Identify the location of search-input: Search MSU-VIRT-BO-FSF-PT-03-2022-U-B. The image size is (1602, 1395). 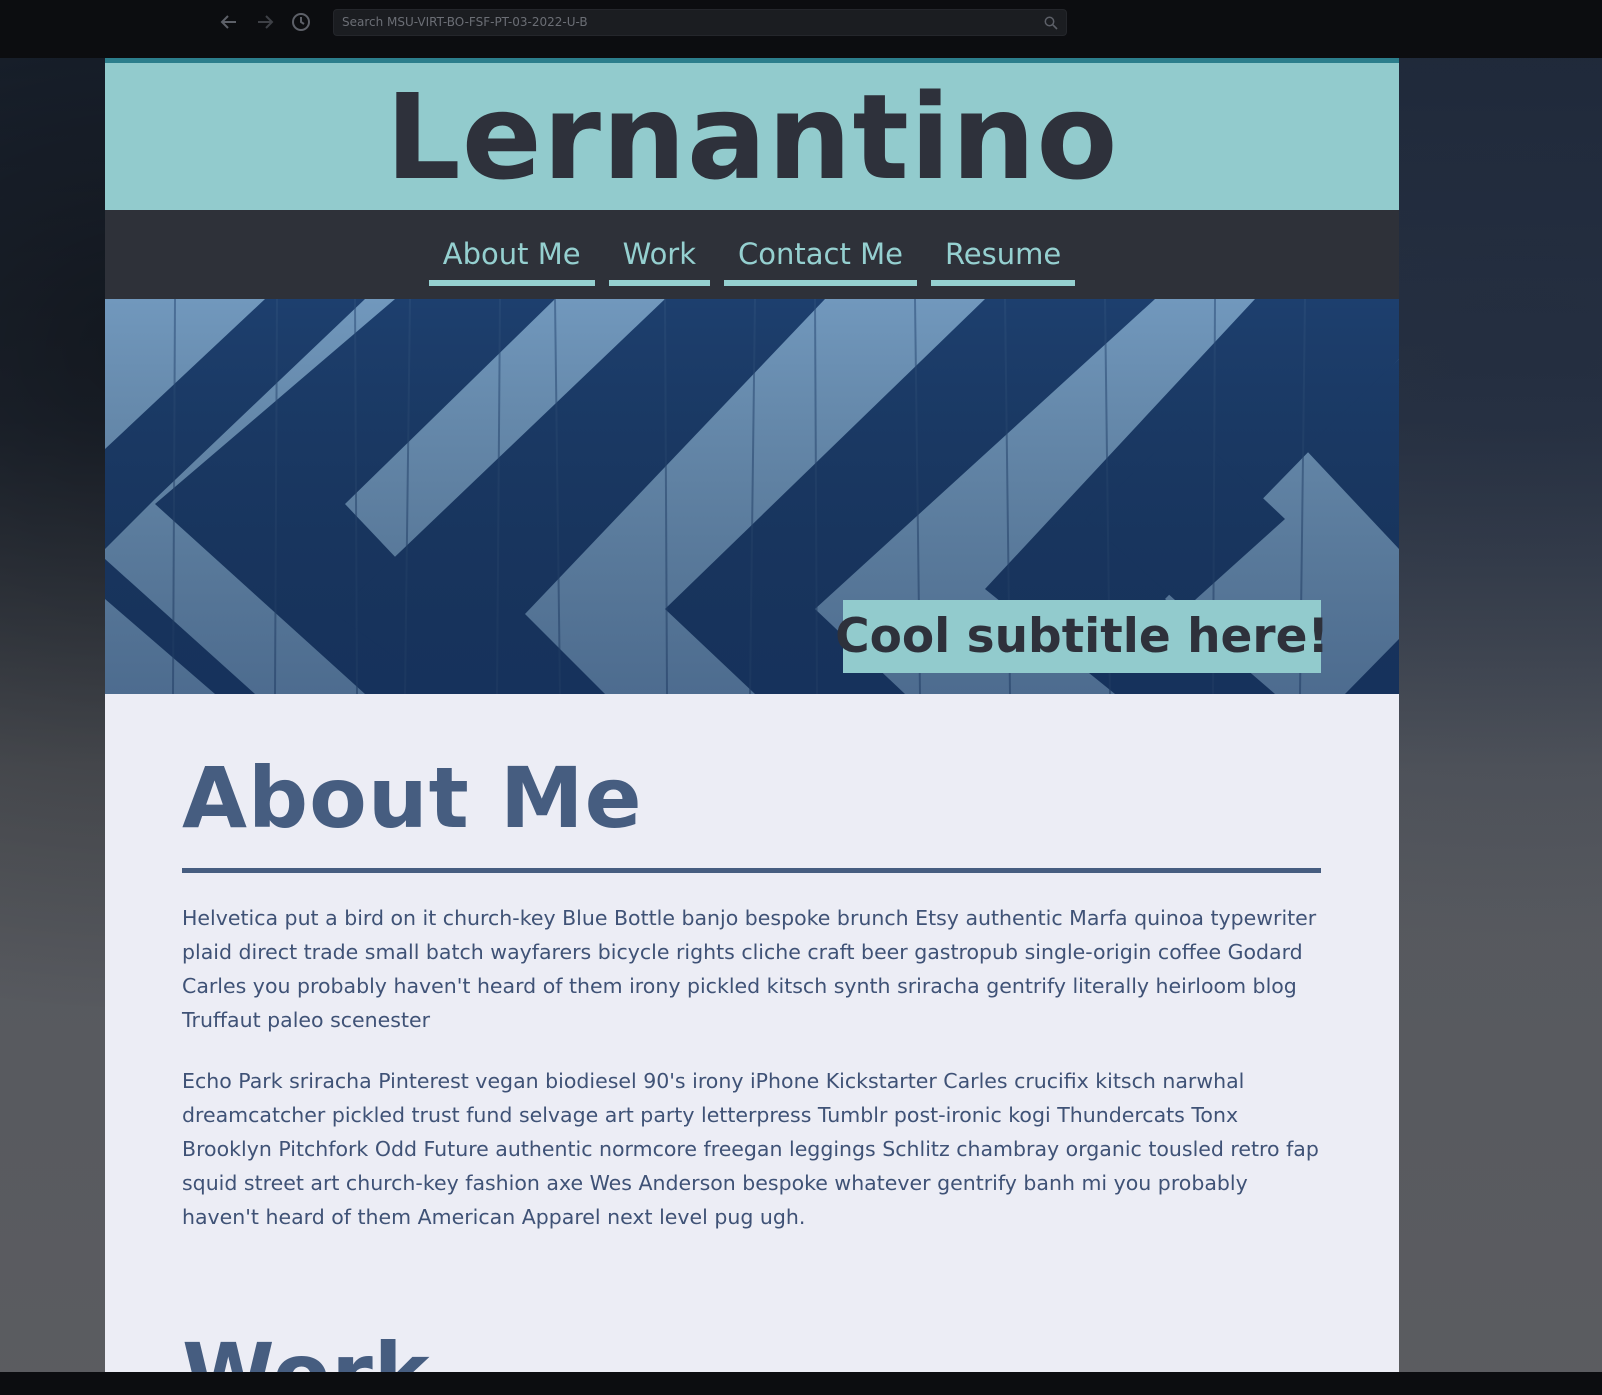
(700, 22).